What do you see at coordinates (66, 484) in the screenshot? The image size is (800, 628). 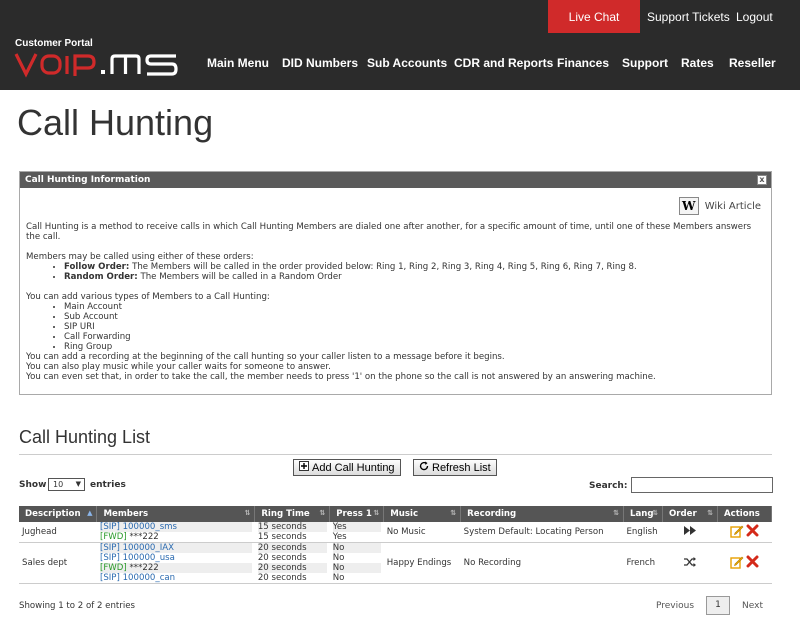 I see `entries-select: 10 ▼` at bounding box center [66, 484].